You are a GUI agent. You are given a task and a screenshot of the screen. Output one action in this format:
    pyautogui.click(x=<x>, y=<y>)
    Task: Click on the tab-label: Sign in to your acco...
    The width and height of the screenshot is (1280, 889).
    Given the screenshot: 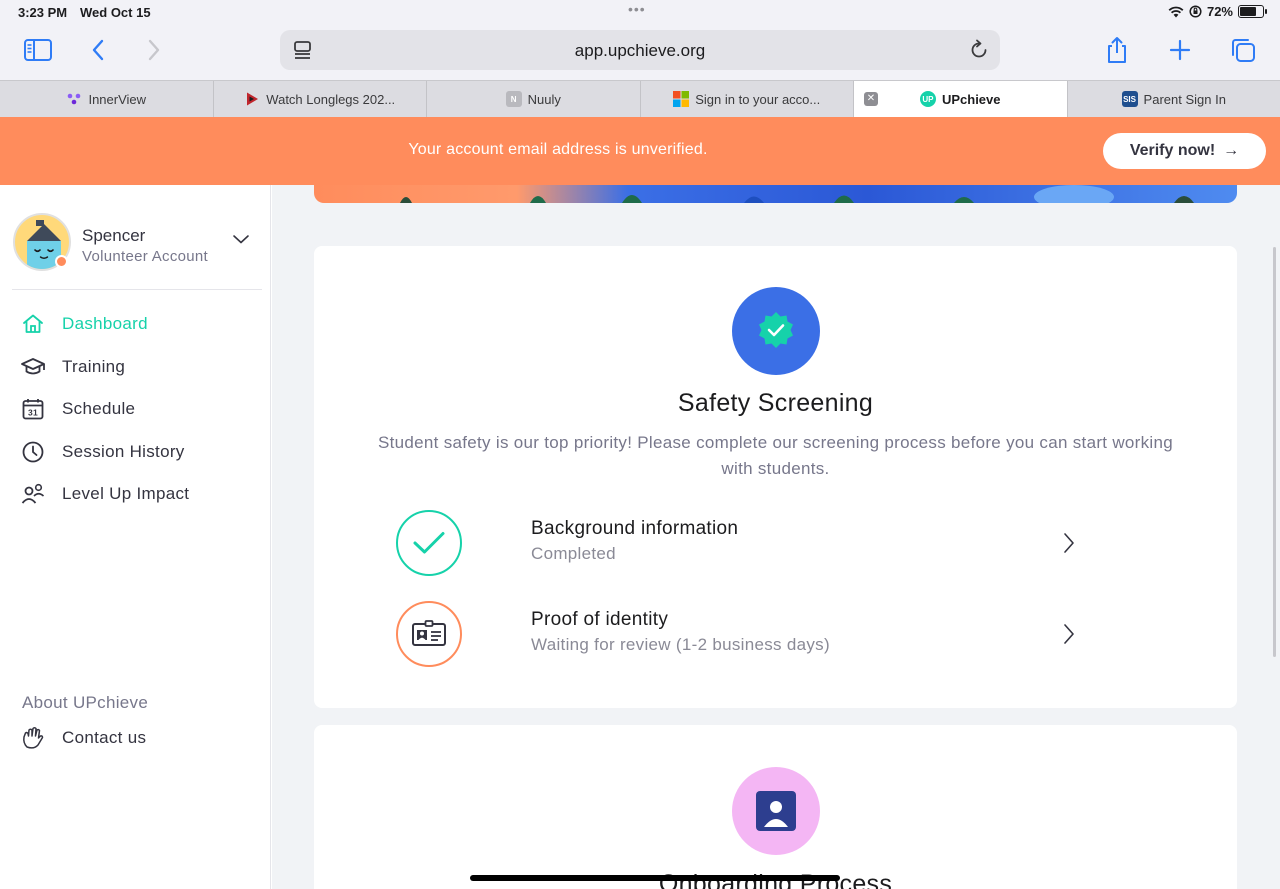 What is the action you would take?
    pyautogui.click(x=758, y=99)
    